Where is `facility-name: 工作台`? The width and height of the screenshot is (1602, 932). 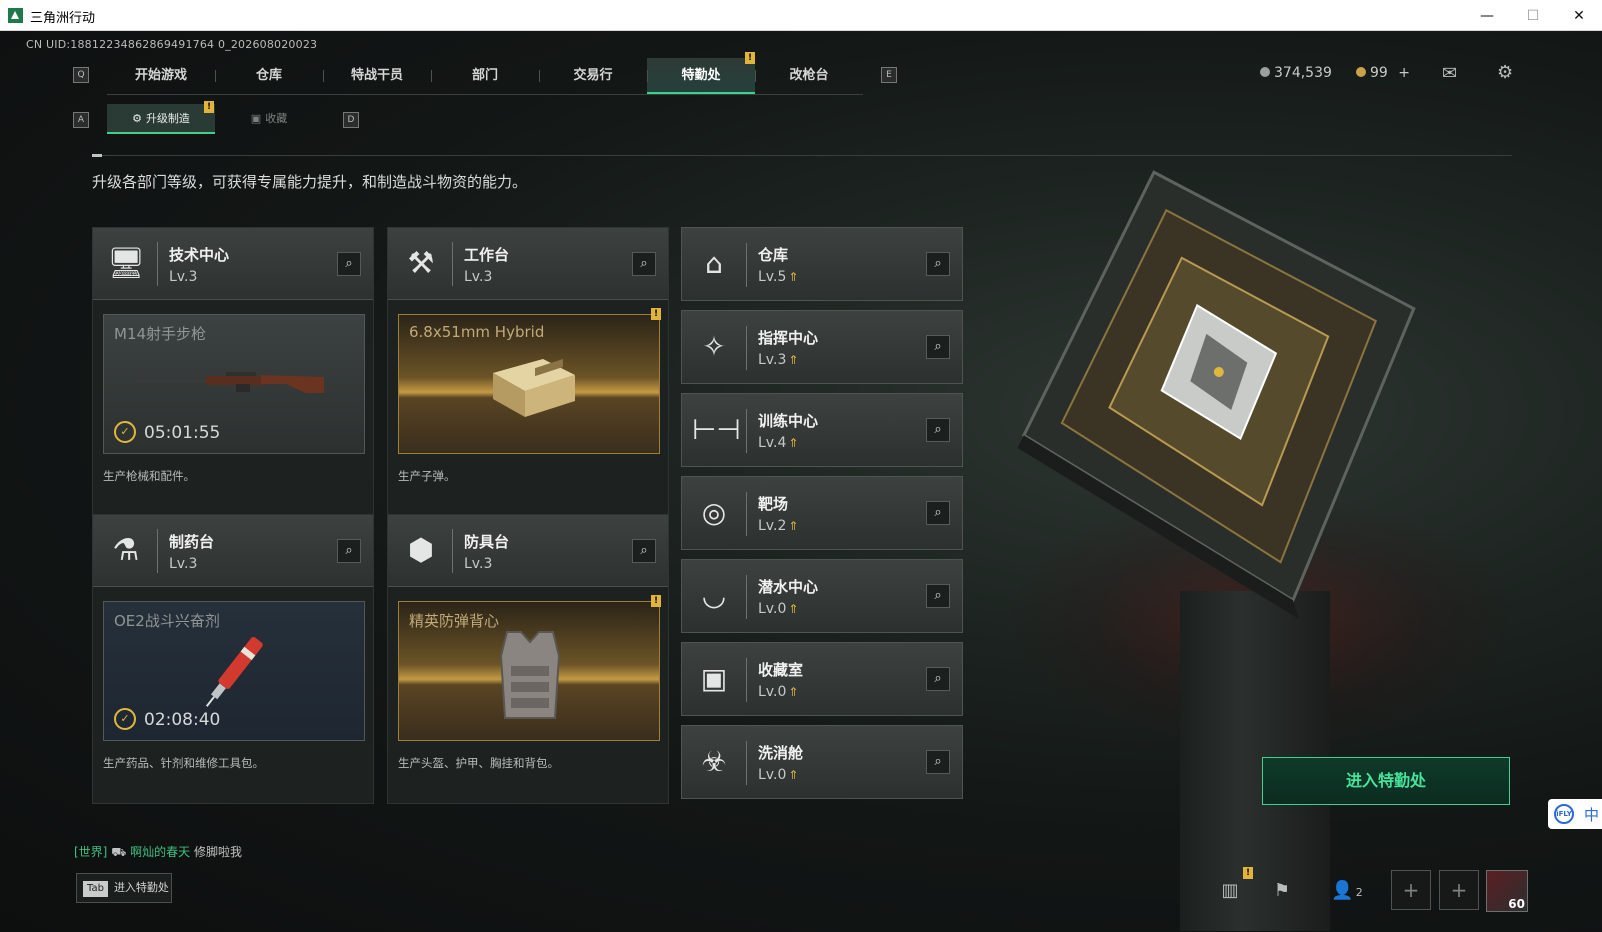
facility-name: 工作台 is located at coordinates (487, 255).